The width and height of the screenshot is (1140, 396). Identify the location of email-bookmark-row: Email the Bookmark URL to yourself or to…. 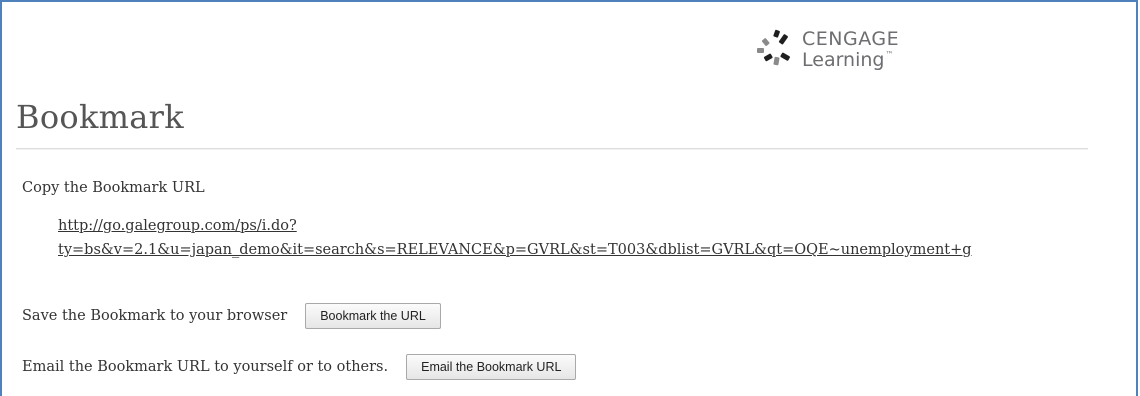
(299, 367).